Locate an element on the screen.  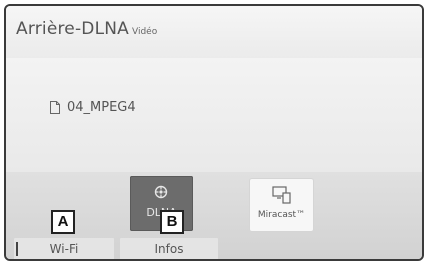
miracast-source-button: Miracast™ is located at coordinates (281, 205).